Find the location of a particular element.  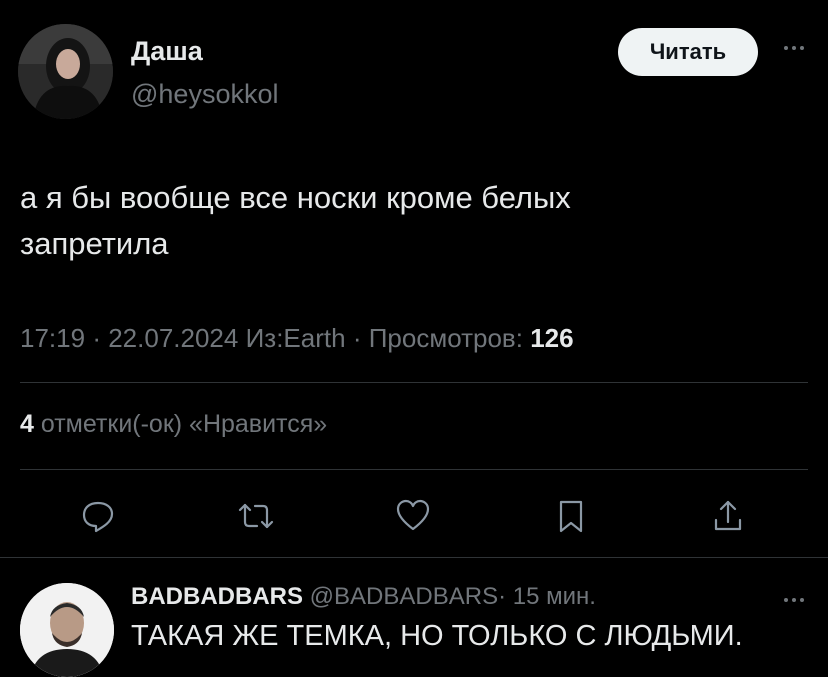

tweet-time: 17:19 is located at coordinates (52, 338).